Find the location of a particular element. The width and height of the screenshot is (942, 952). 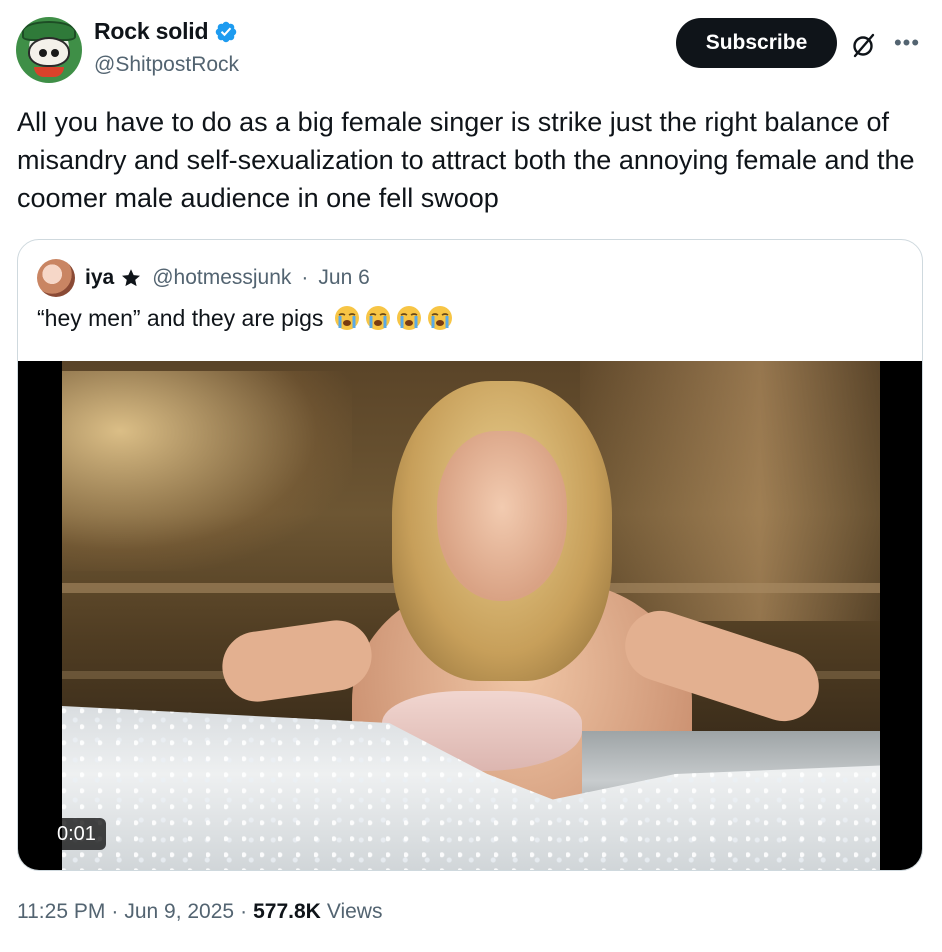

more-icon: ••• is located at coordinates (907, 43).